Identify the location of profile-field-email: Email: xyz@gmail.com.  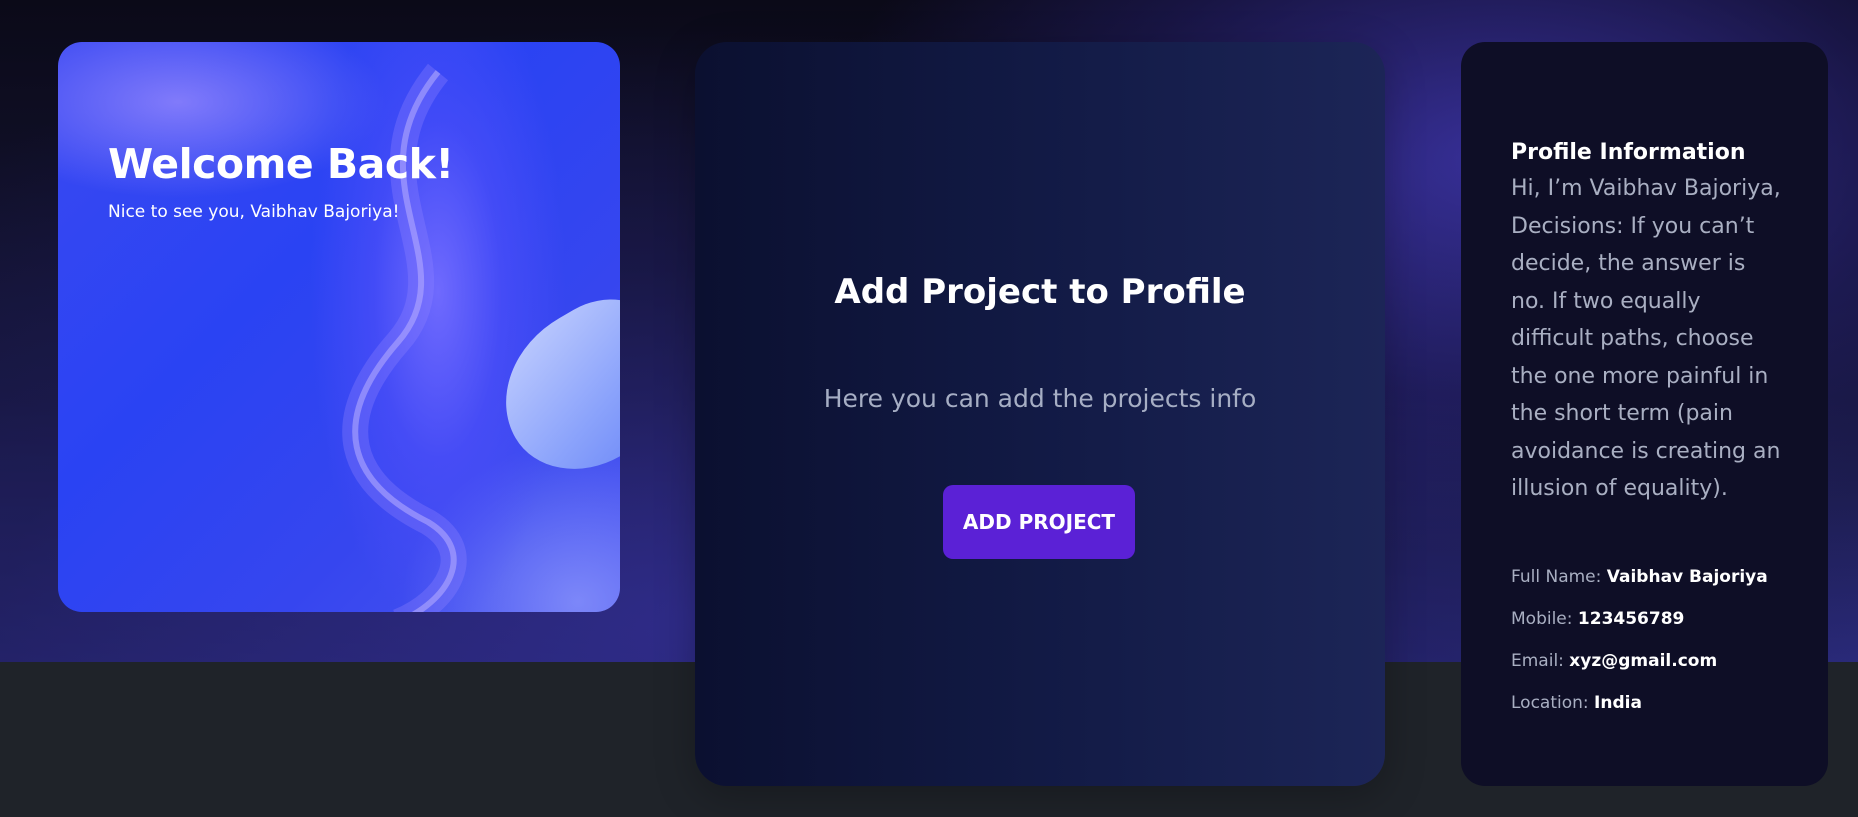
(1661, 672).